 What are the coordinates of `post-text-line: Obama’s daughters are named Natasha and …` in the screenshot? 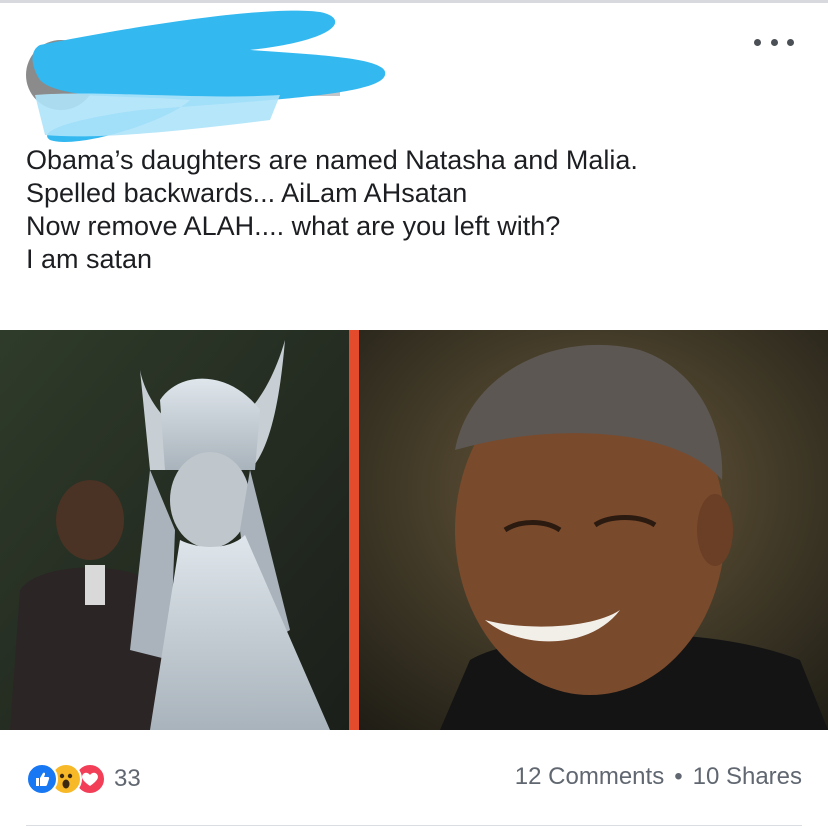 It's located at (332, 160).